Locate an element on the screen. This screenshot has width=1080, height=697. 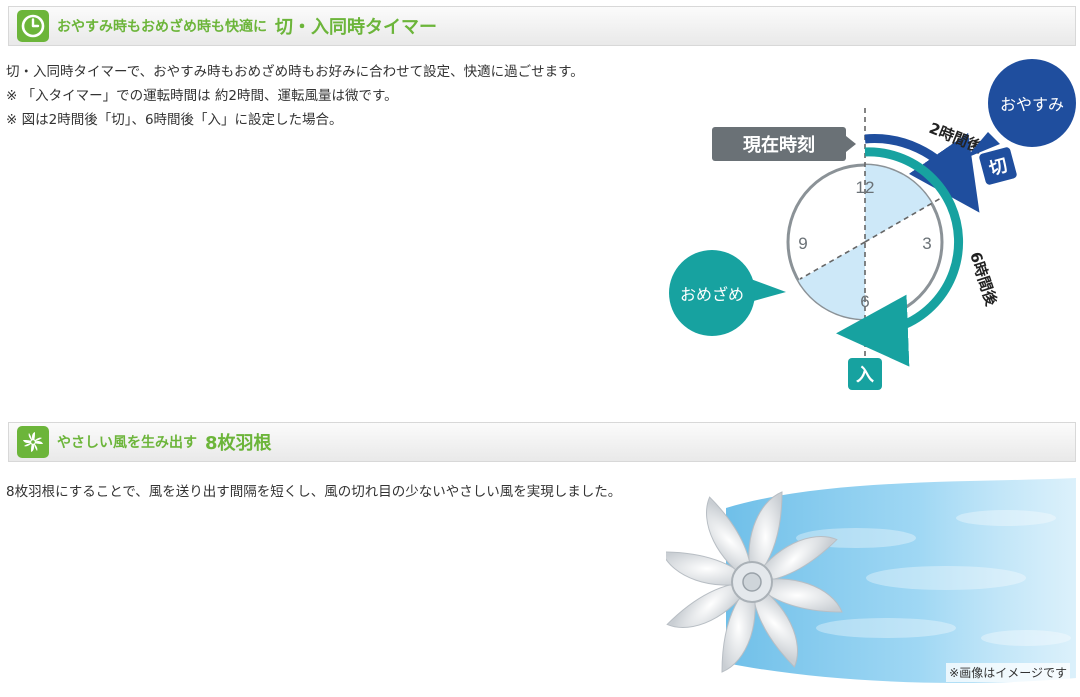
svg-text: 現在時刻 is located at coordinates (779, 145).